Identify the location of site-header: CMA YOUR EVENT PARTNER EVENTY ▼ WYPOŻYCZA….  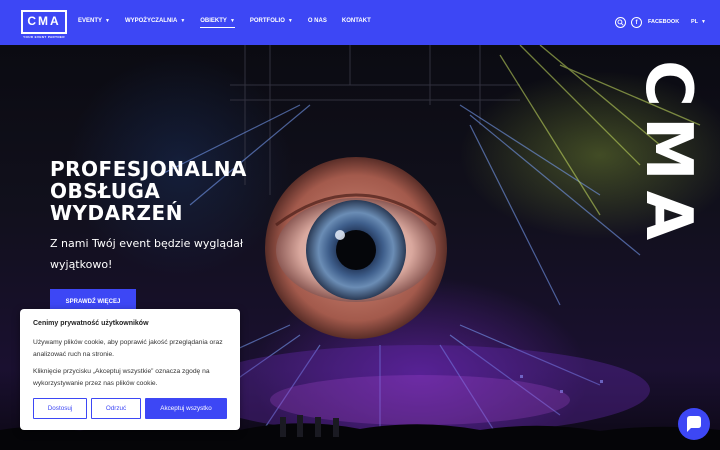
(360, 22).